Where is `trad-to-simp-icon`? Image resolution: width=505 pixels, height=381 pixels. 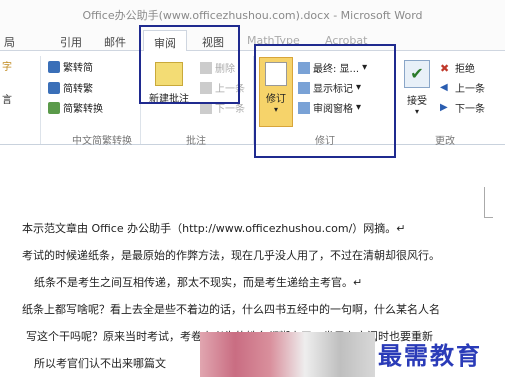
trad-to-simp-icon is located at coordinates (54, 66).